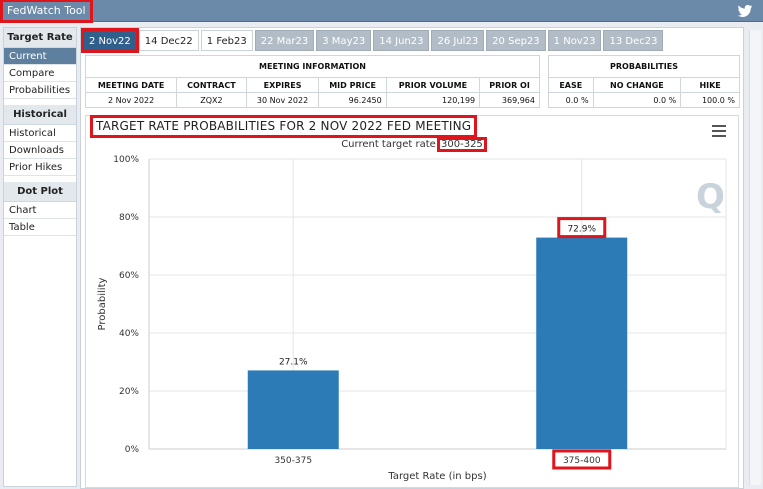  What do you see at coordinates (352, 100) in the screenshot?
I see `cell-mid-price: 96.2450` at bounding box center [352, 100].